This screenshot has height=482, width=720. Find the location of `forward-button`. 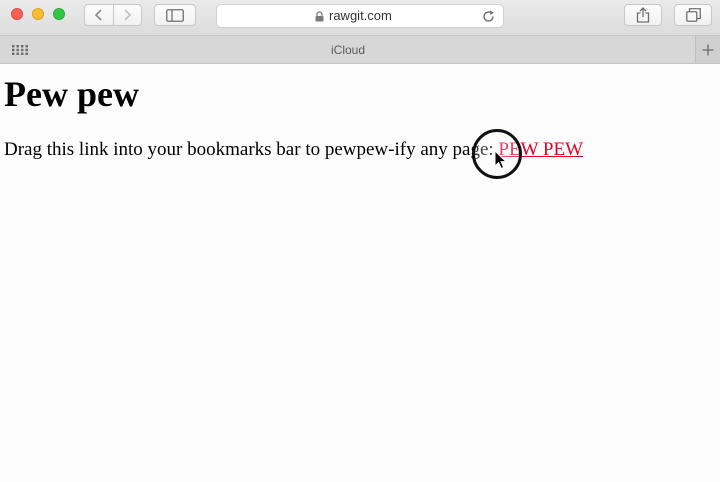

forward-button is located at coordinates (127, 15).